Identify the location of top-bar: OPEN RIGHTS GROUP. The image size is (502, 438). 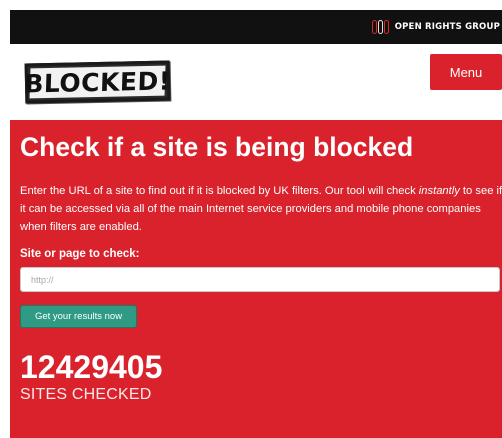
(256, 27).